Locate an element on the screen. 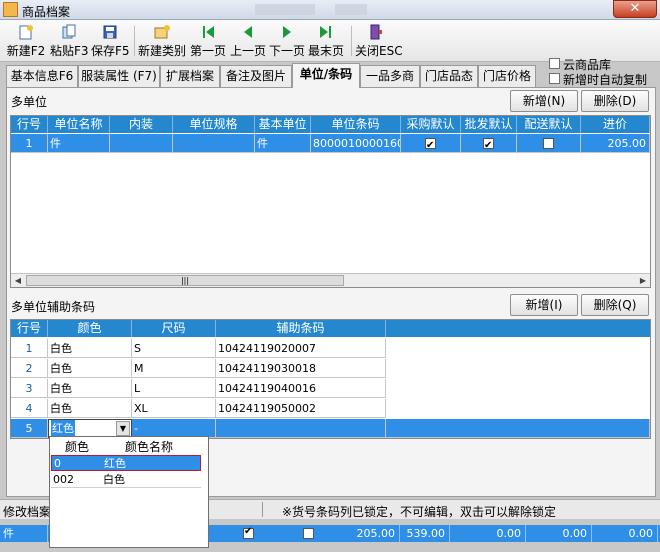 The image size is (660, 552). background-row-checkbox-off is located at coordinates (308, 533).